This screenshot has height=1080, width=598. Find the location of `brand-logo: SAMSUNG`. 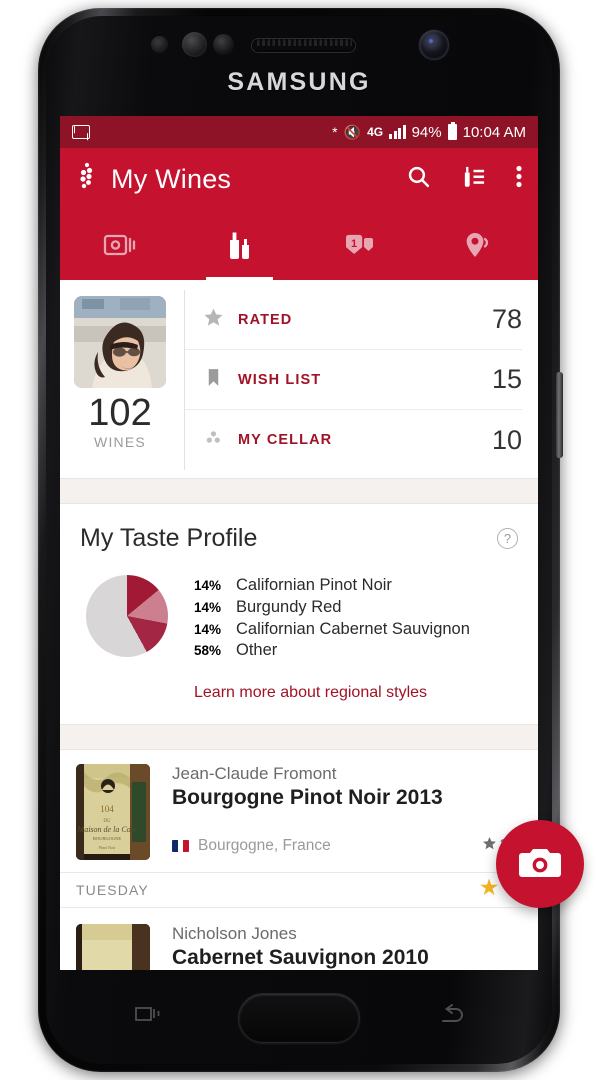

brand-logo: SAMSUNG is located at coordinates (299, 82).